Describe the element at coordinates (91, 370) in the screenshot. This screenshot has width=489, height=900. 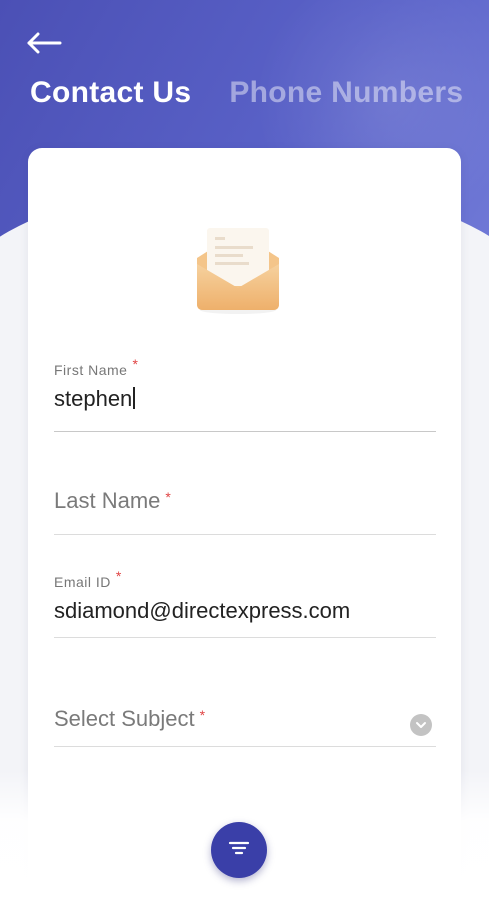
I see `first-name-label: First Name` at that location.